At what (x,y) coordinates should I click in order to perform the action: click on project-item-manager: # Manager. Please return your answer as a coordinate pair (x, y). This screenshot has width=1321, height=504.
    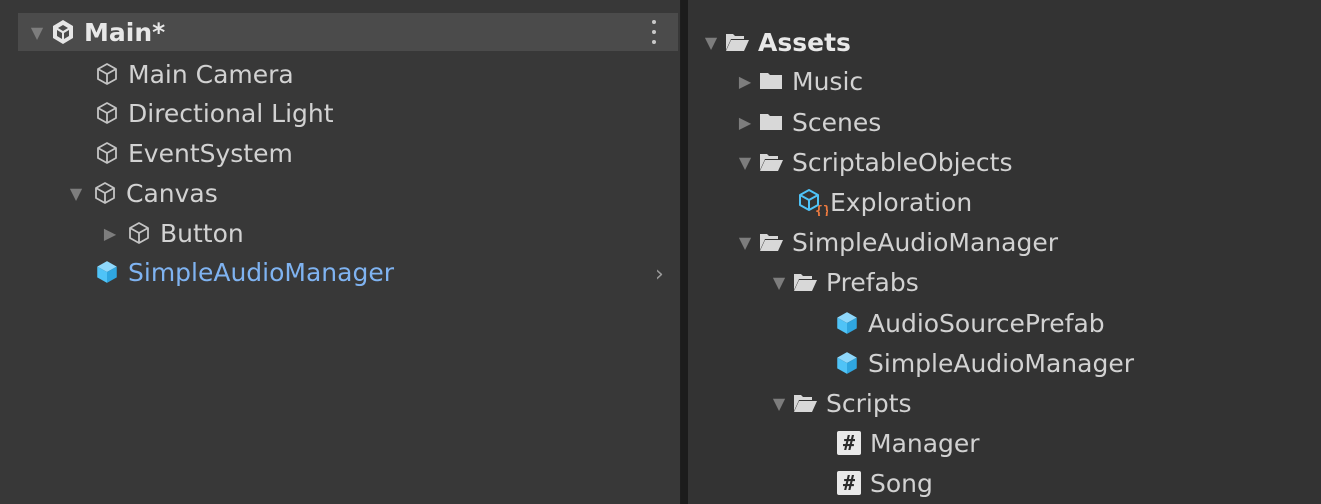
    Looking at the image, I should click on (907, 443).